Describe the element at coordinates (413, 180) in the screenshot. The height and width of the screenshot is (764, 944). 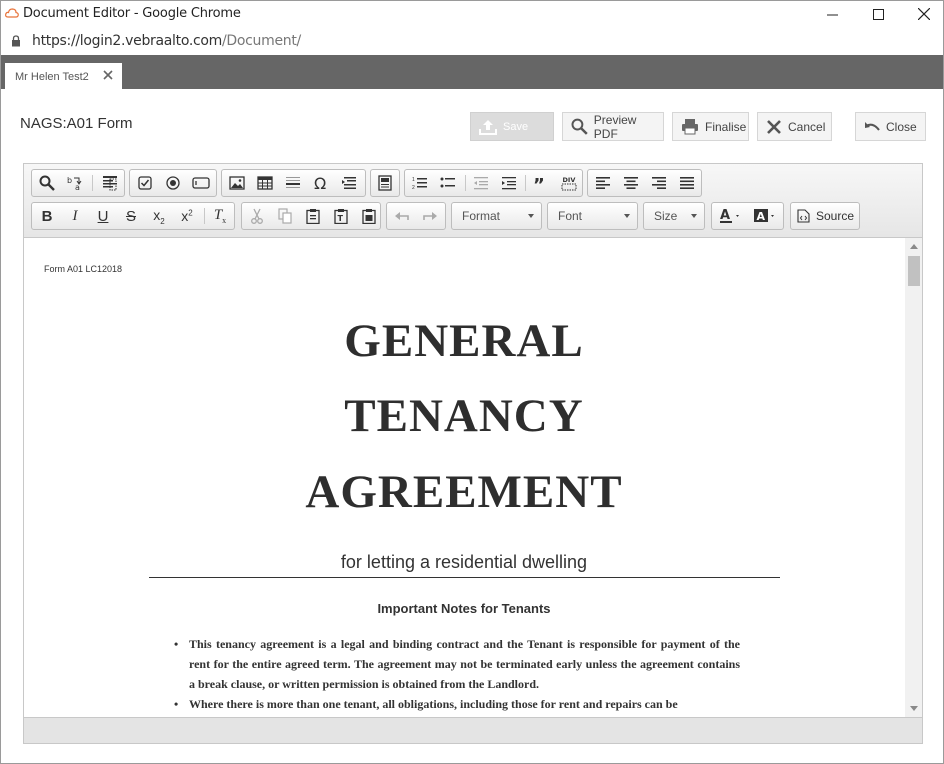
I see `svg-text: 1` at that location.